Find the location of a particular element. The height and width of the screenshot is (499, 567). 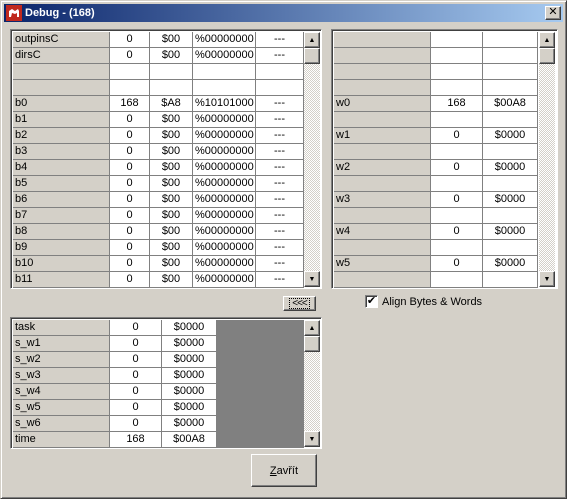

variable-name-cell: time is located at coordinates (61, 440).